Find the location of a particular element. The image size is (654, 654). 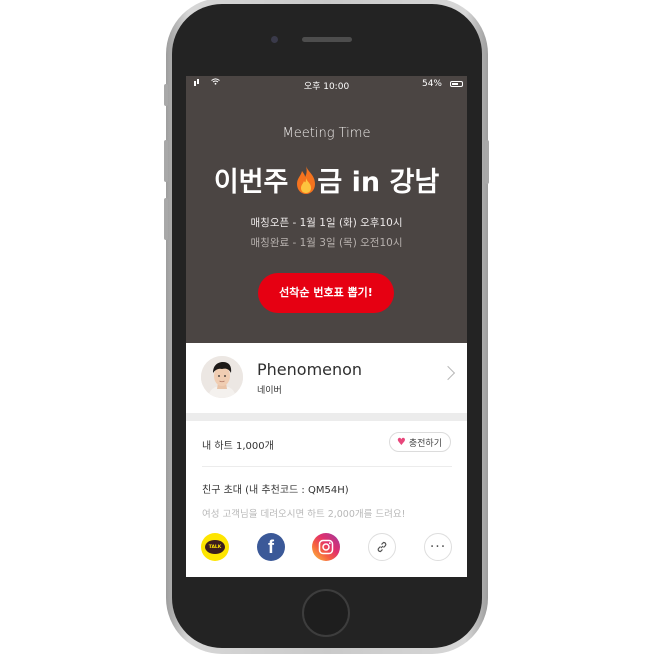

instagram-icon is located at coordinates (326, 547).